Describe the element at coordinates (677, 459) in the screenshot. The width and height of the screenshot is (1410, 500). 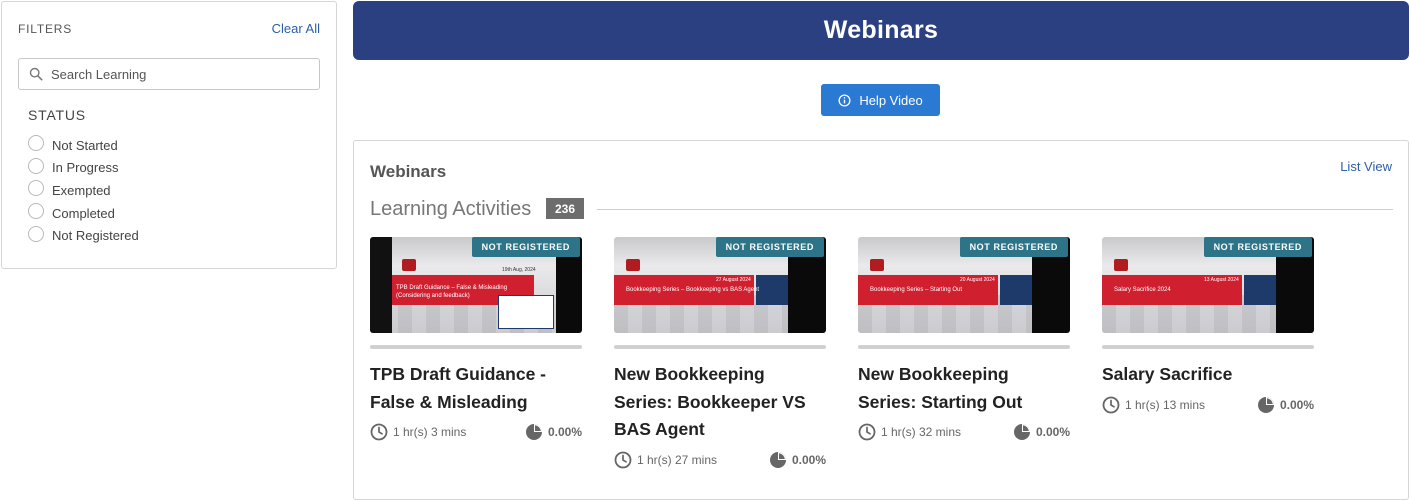
I see `duration-text: 1 hr(s) 27 mins` at that location.